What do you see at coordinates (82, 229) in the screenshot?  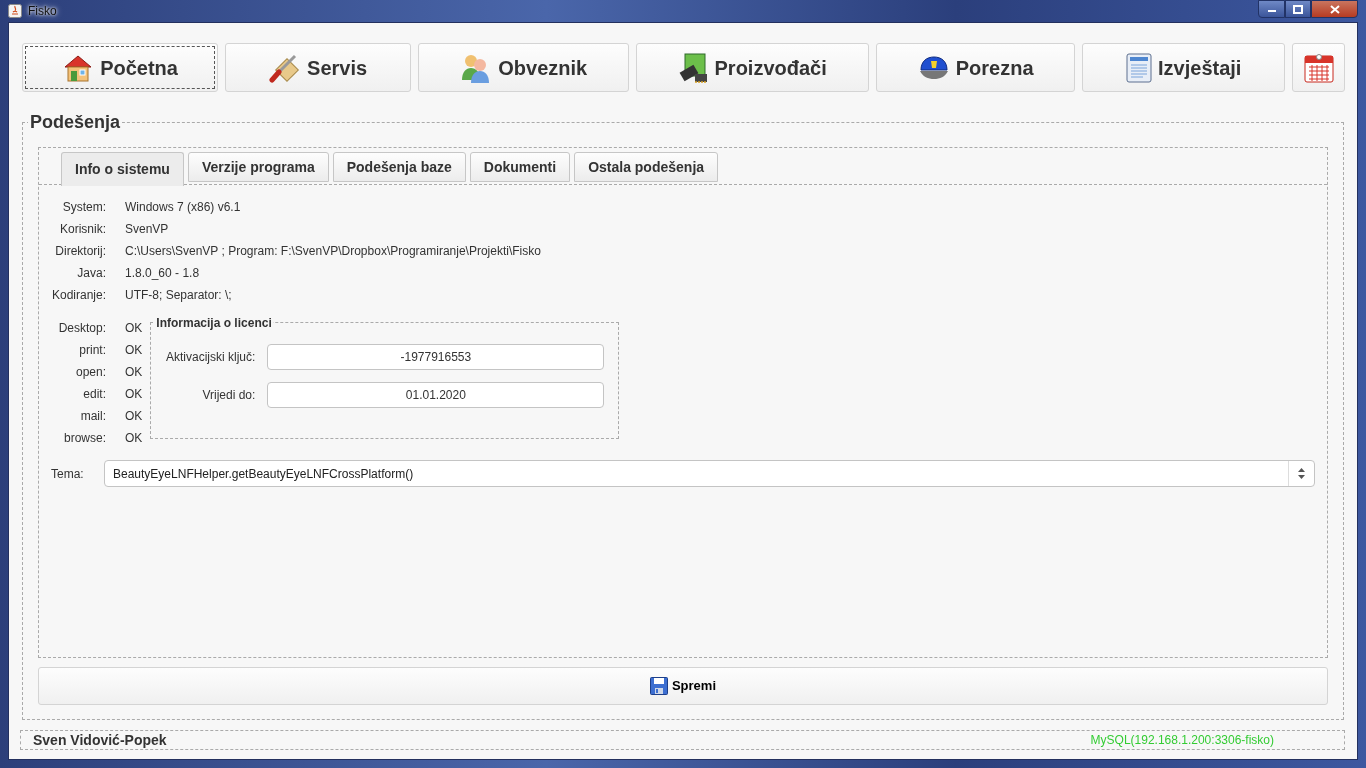 I see `field-label: Korisnik:` at bounding box center [82, 229].